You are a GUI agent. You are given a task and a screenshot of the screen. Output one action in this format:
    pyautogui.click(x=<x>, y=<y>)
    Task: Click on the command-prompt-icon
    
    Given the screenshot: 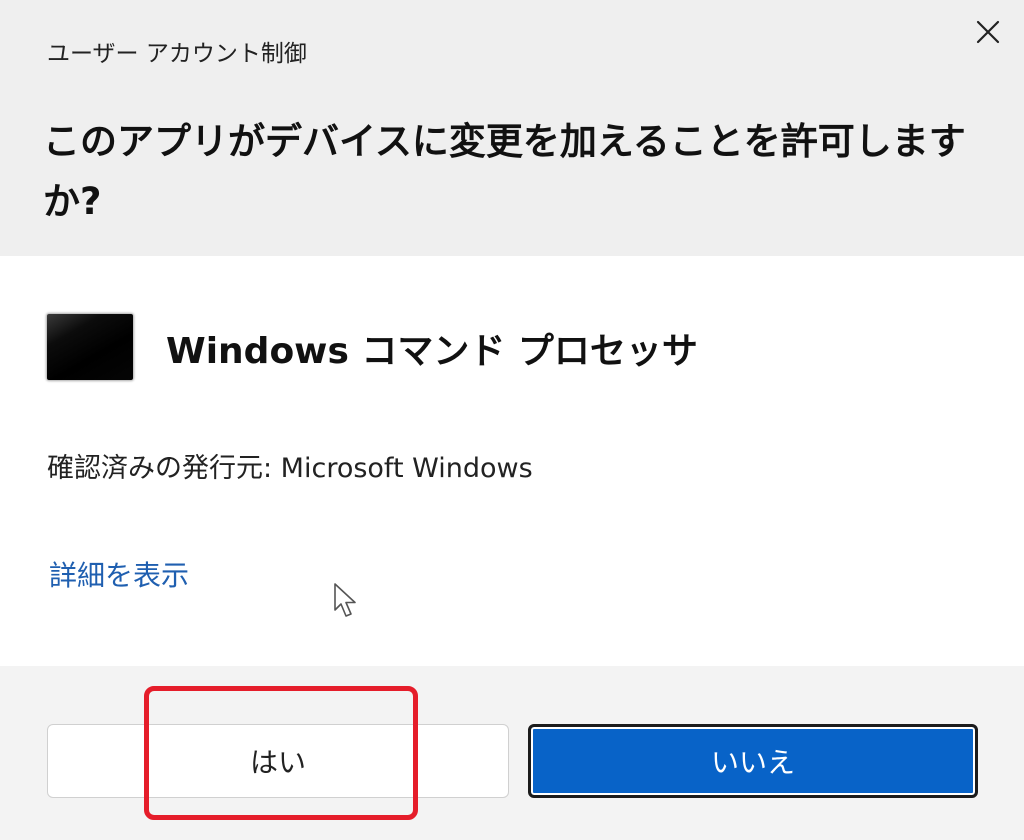 What is the action you would take?
    pyautogui.click(x=90, y=347)
    